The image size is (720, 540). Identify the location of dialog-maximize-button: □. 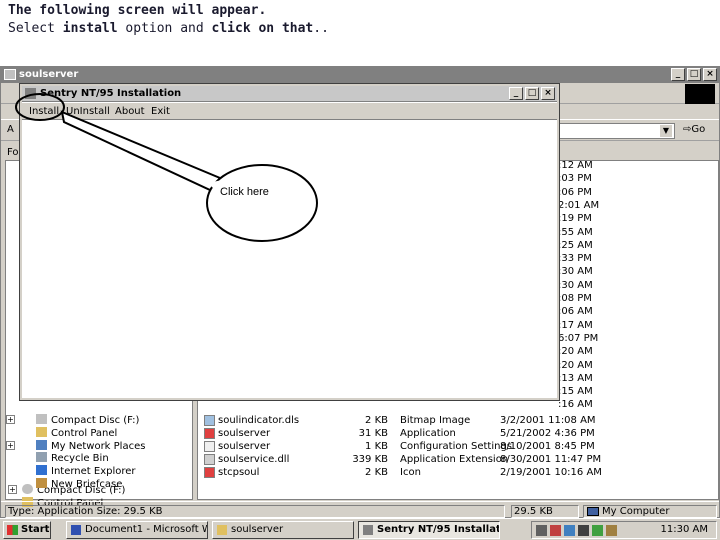
(532, 93).